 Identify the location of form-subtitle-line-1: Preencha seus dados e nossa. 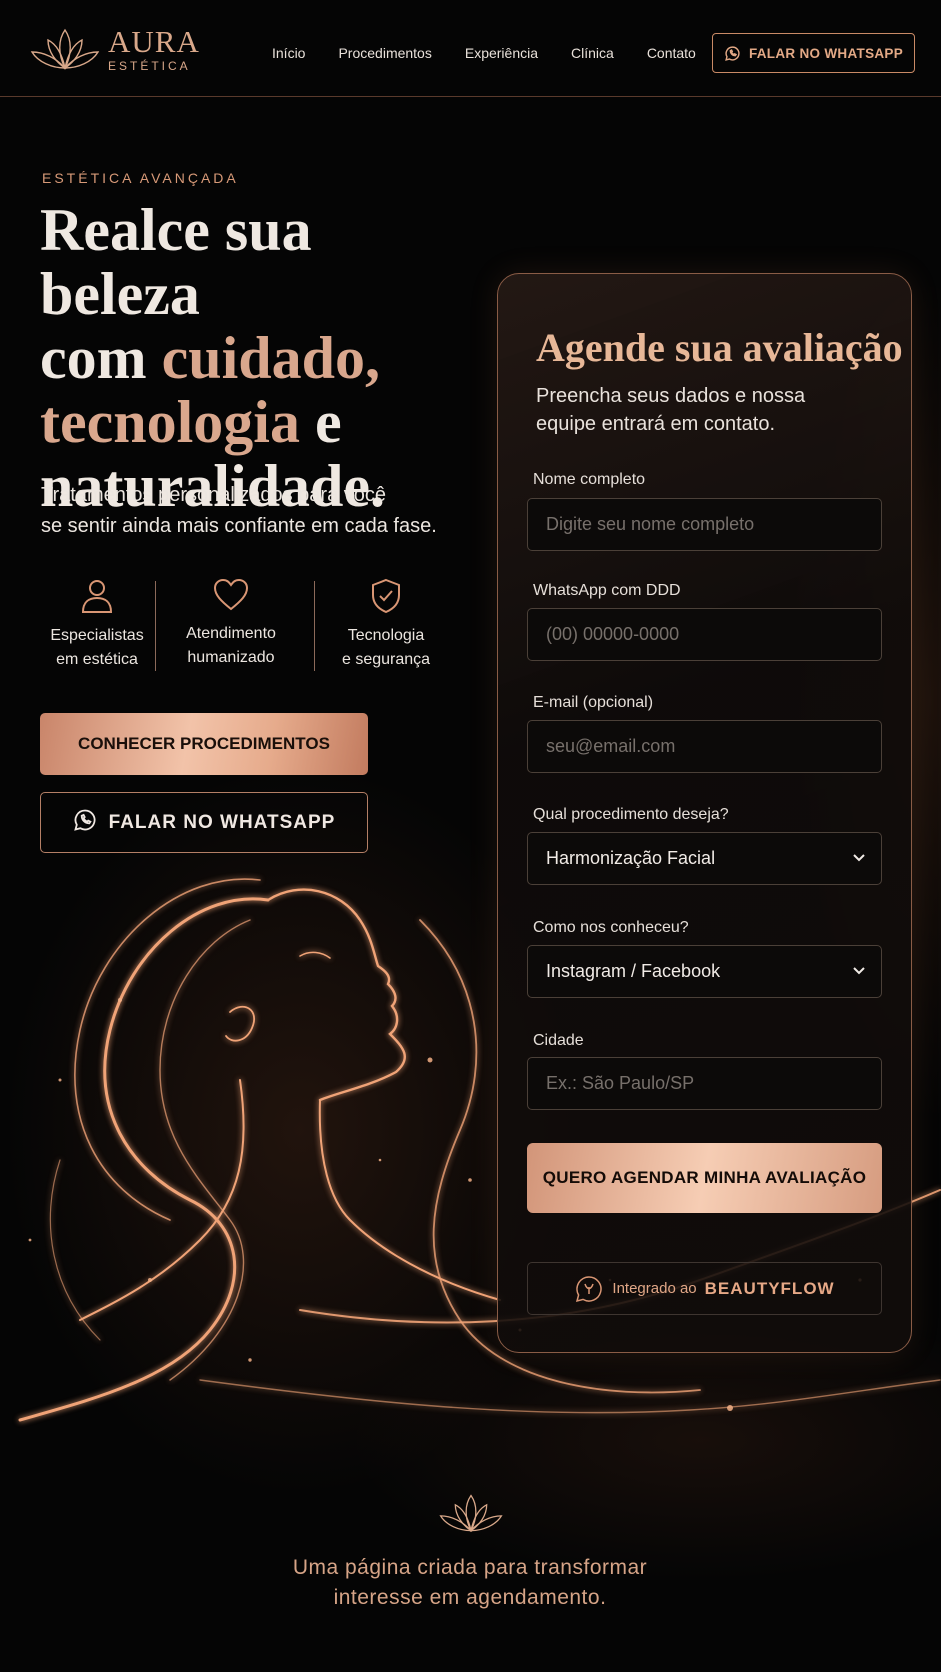
(671, 396).